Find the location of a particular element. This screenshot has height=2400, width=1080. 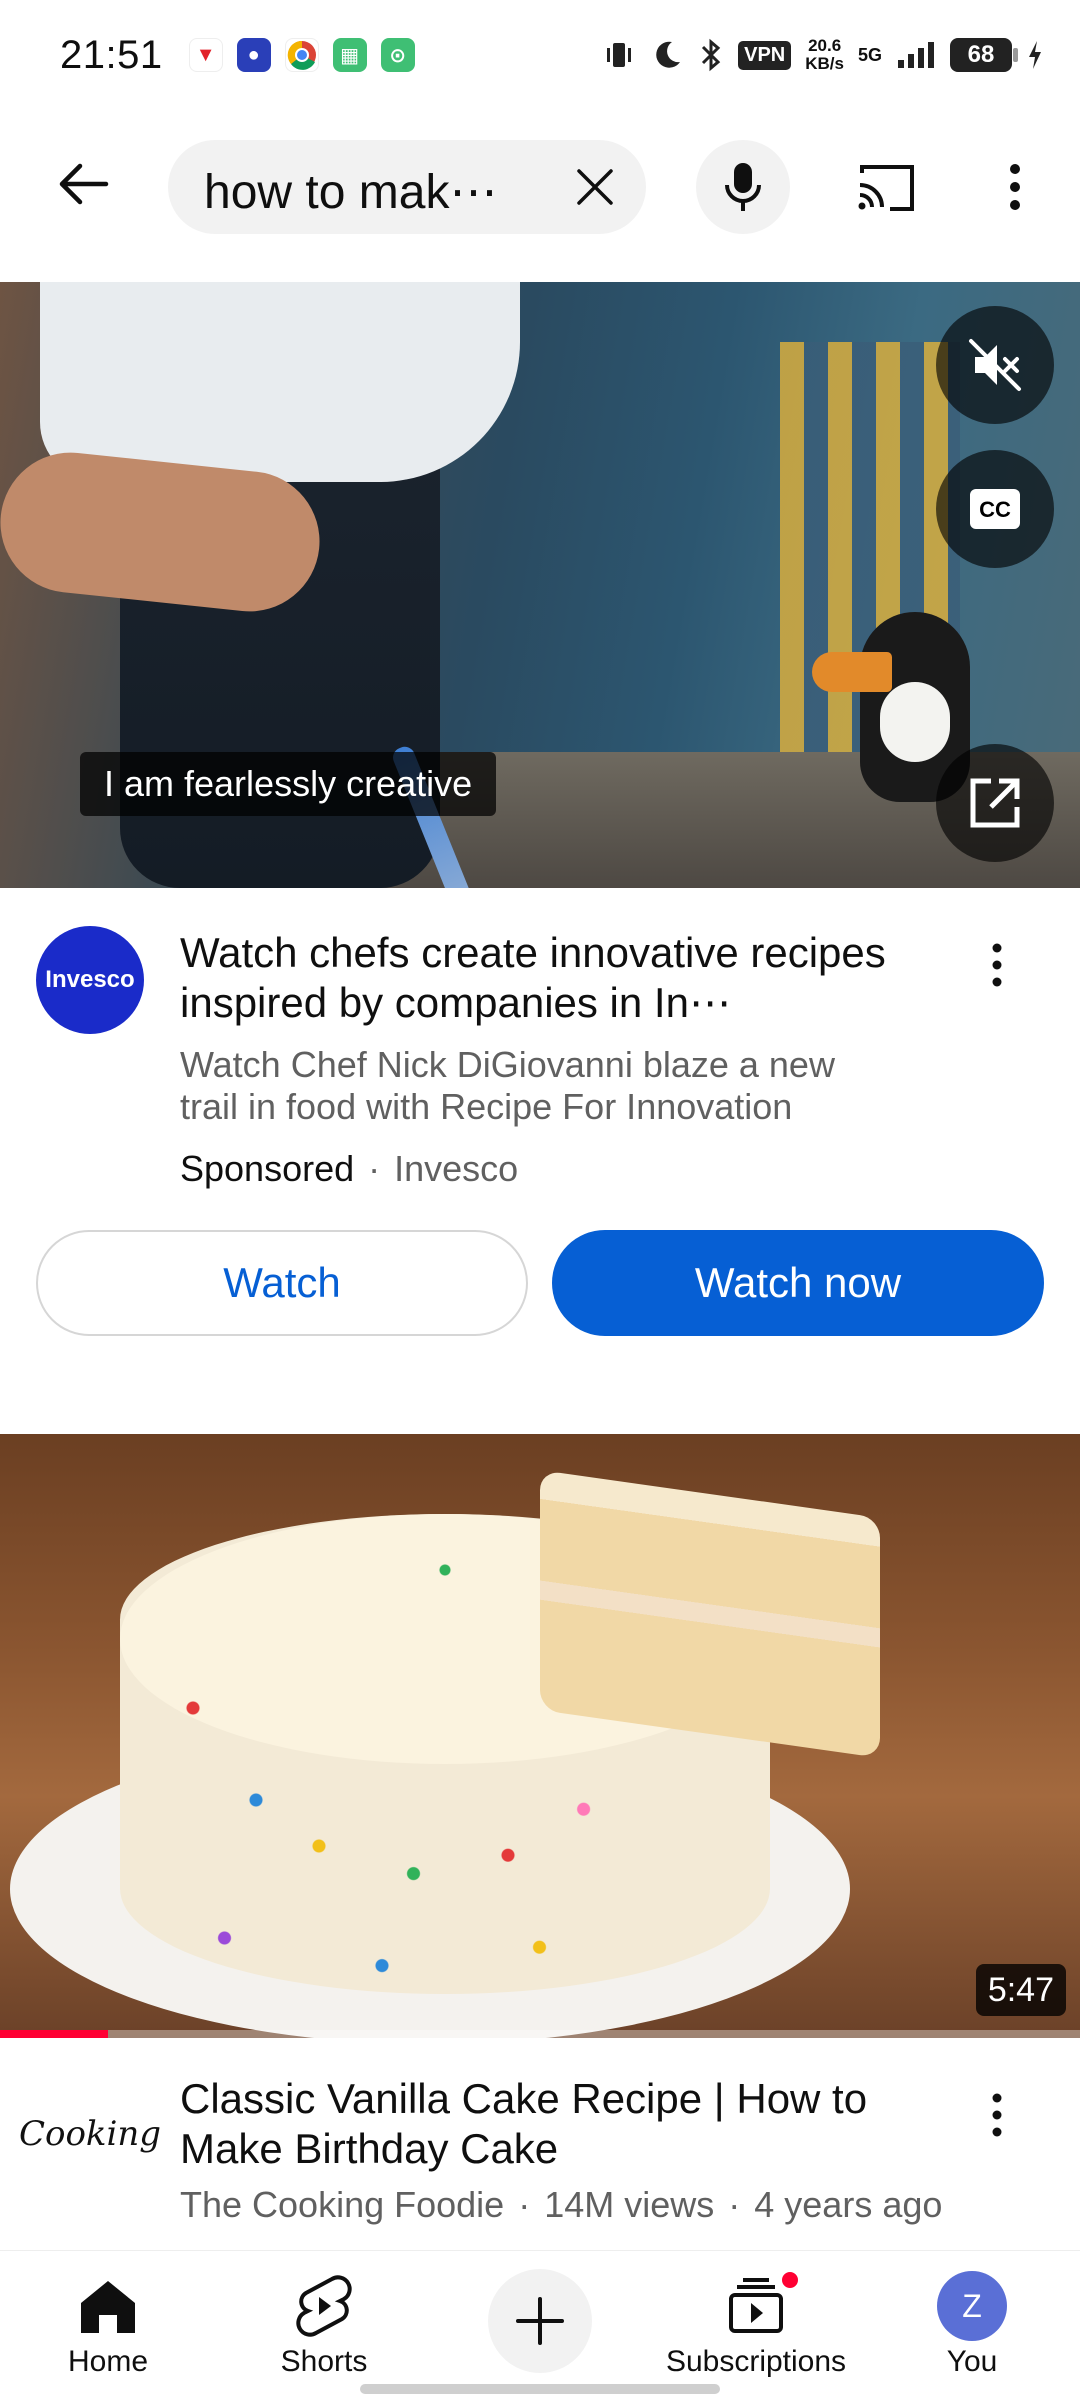

nav-subscriptions-label: Subscriptions is located at coordinates (756, 2361).